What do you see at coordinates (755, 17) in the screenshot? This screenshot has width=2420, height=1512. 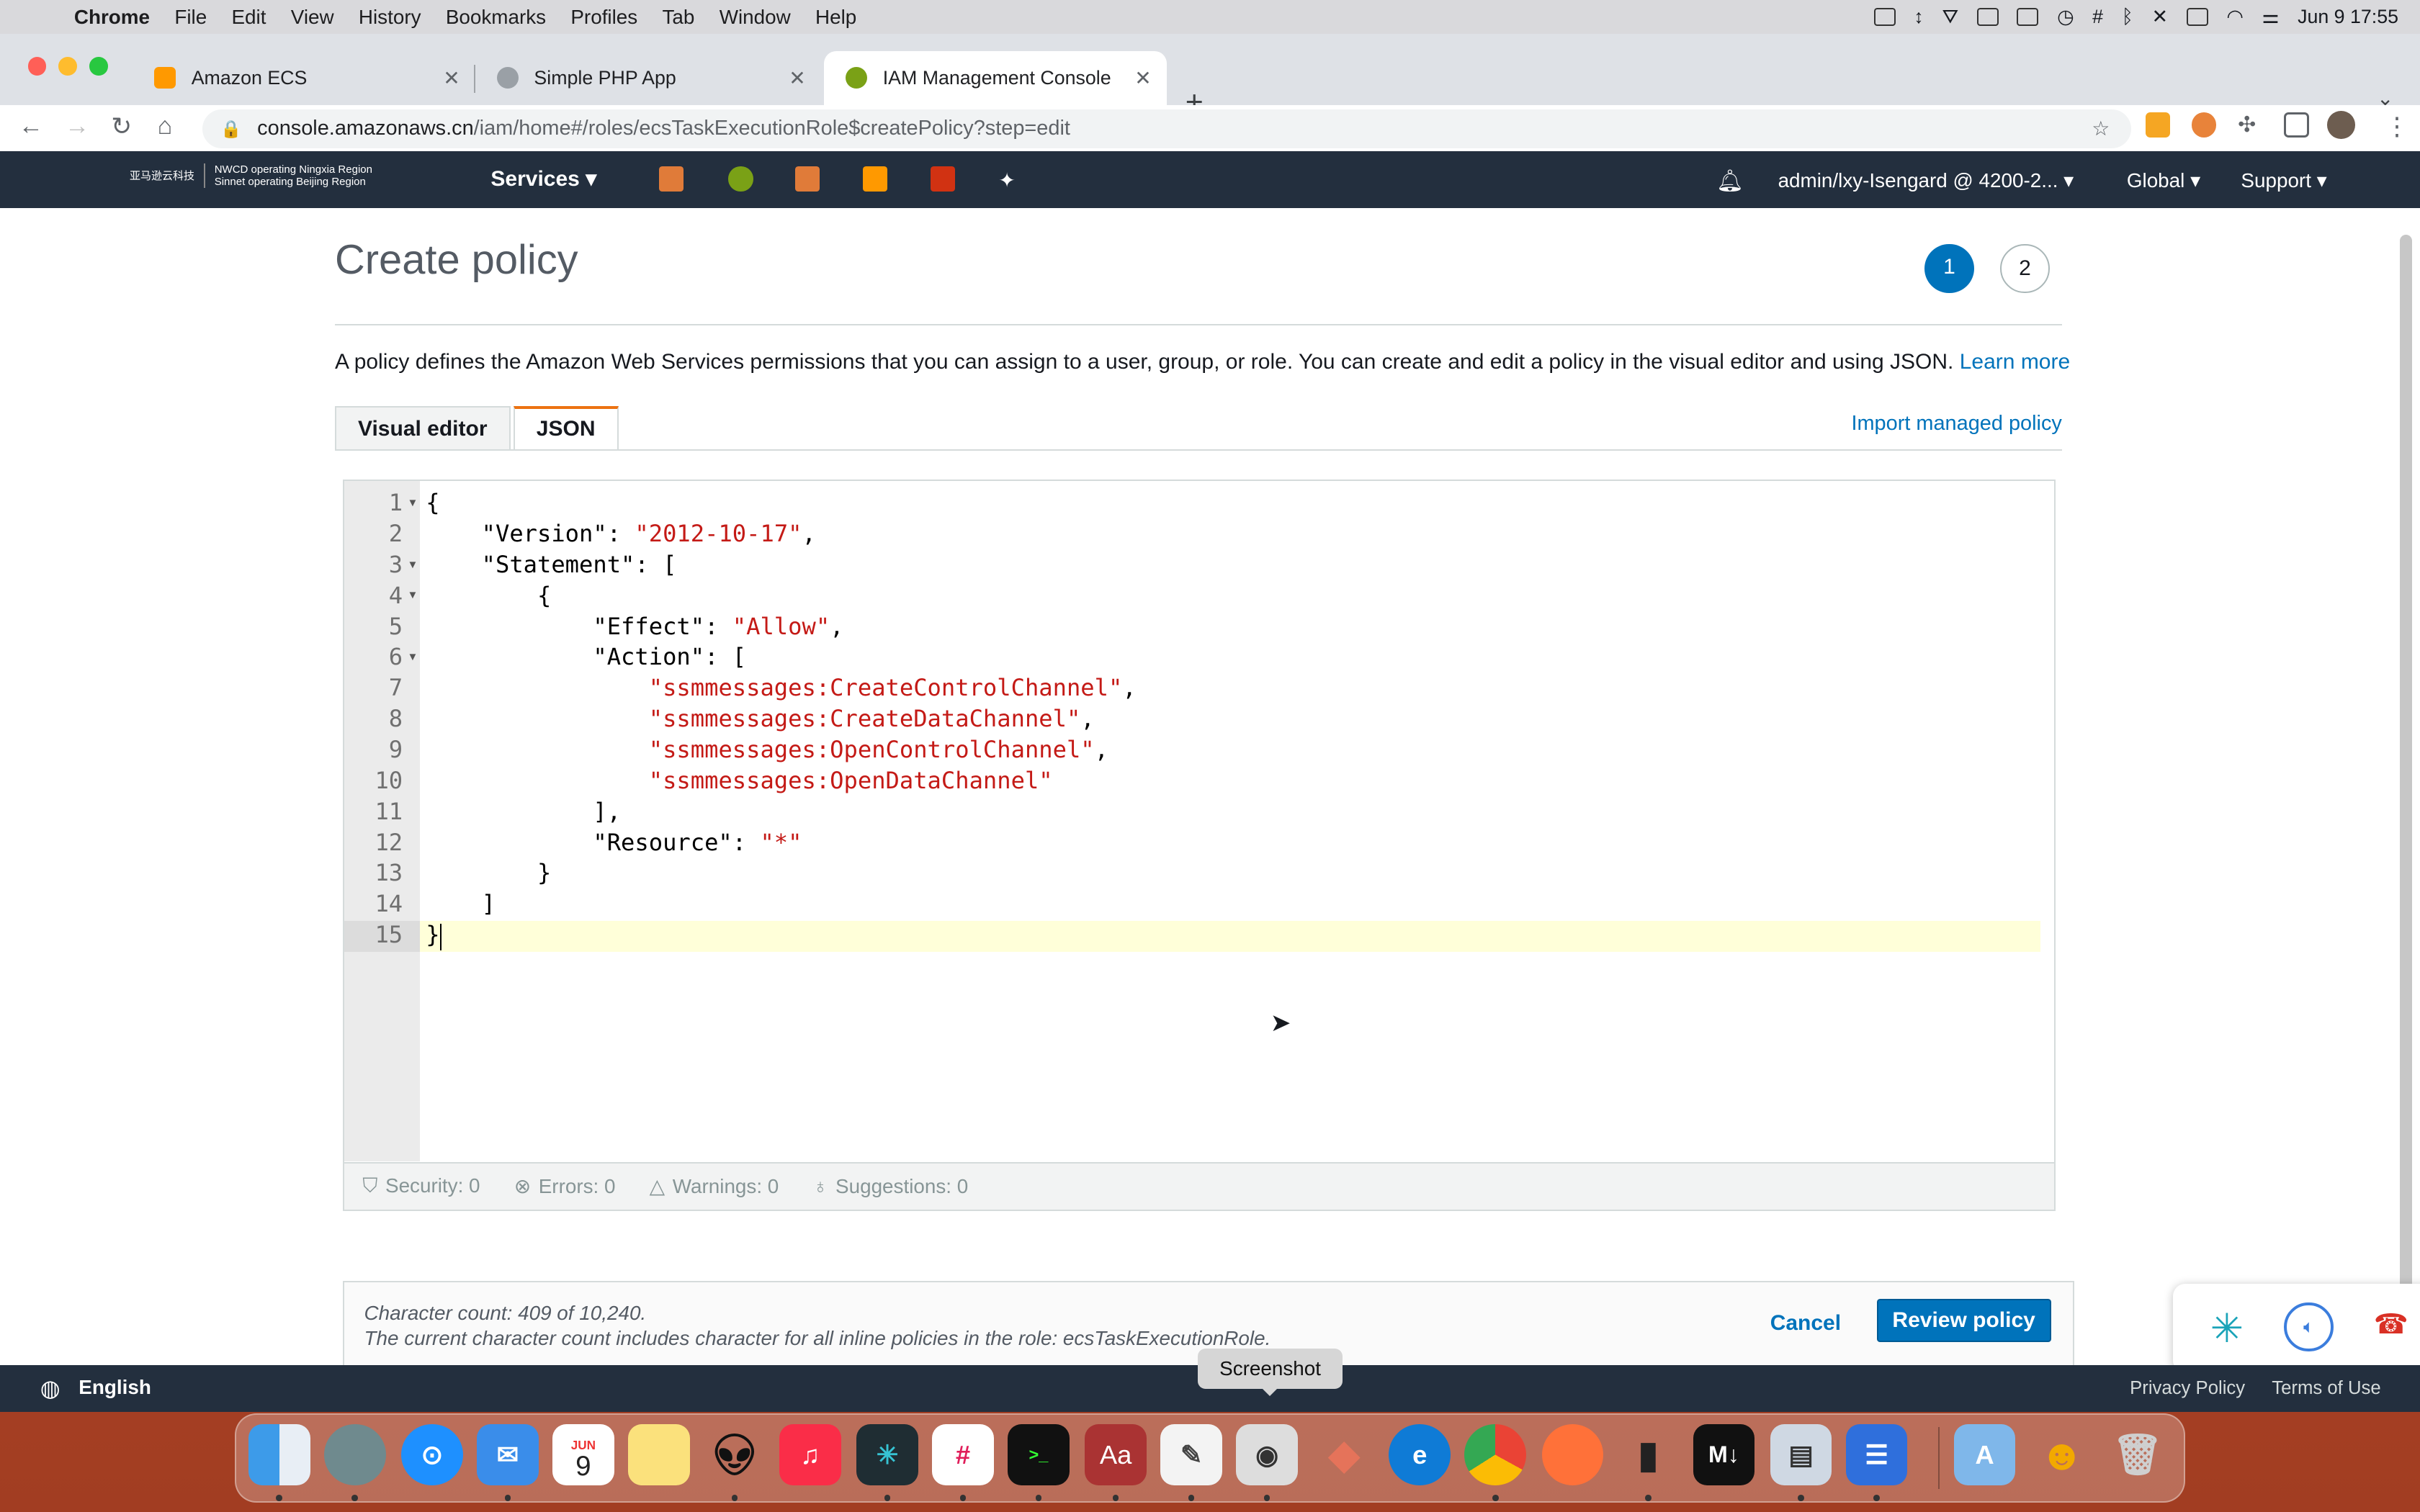 I see `menu-window: Window` at bounding box center [755, 17].